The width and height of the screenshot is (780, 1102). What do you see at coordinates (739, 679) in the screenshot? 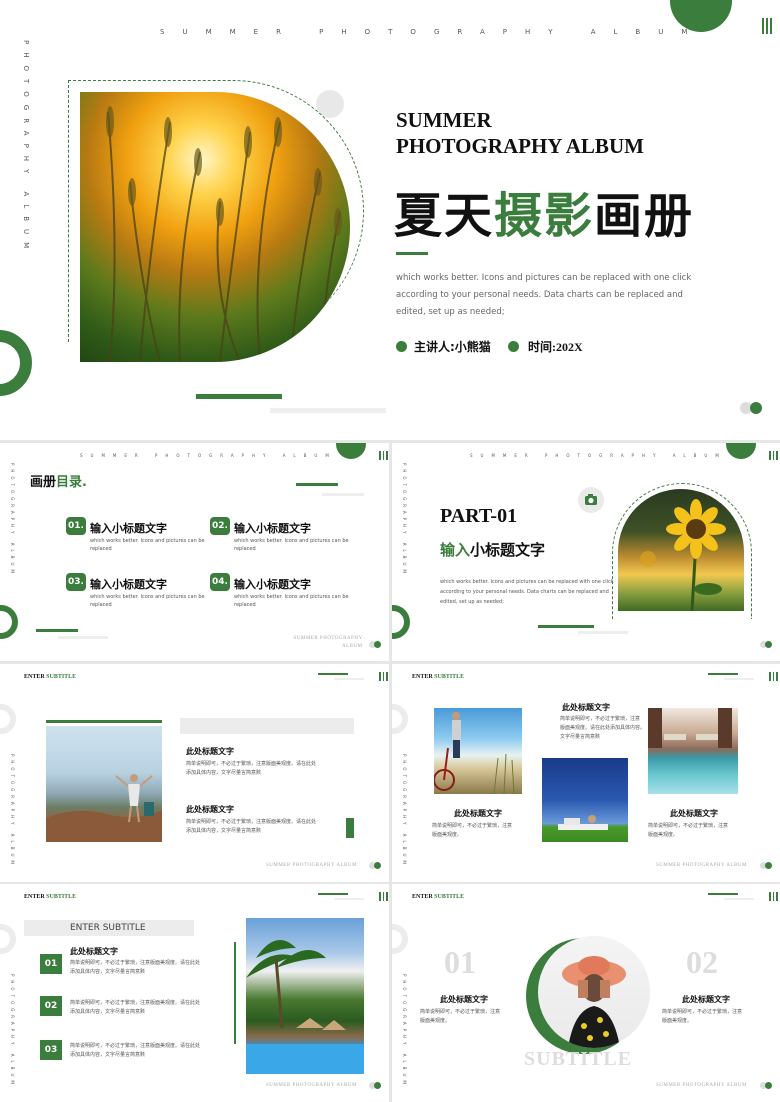
I see `s5-top-gray-bar` at bounding box center [739, 679].